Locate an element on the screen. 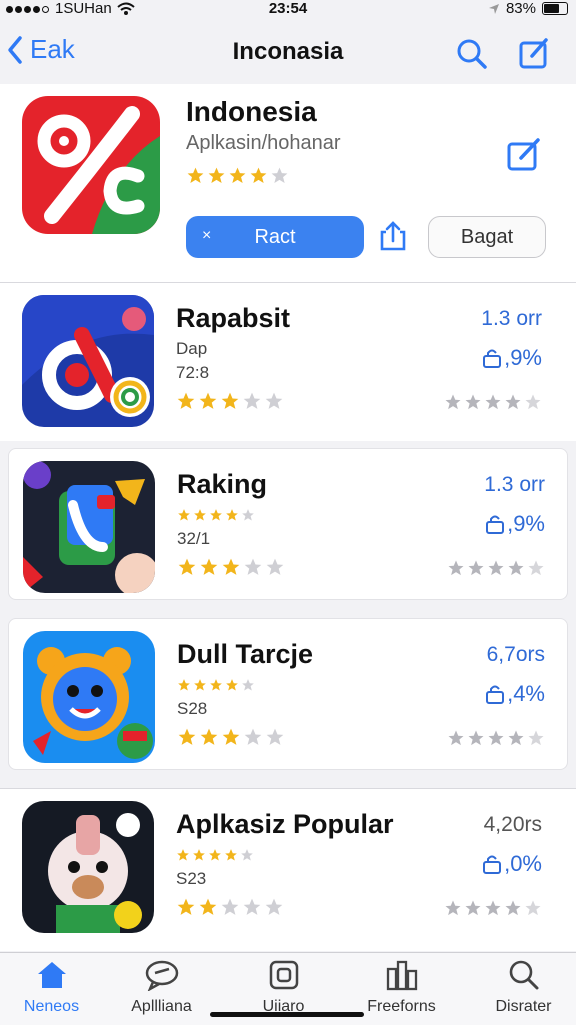 This screenshot has height=1025, width=576. app-name: Rapabsit is located at coordinates (233, 318).